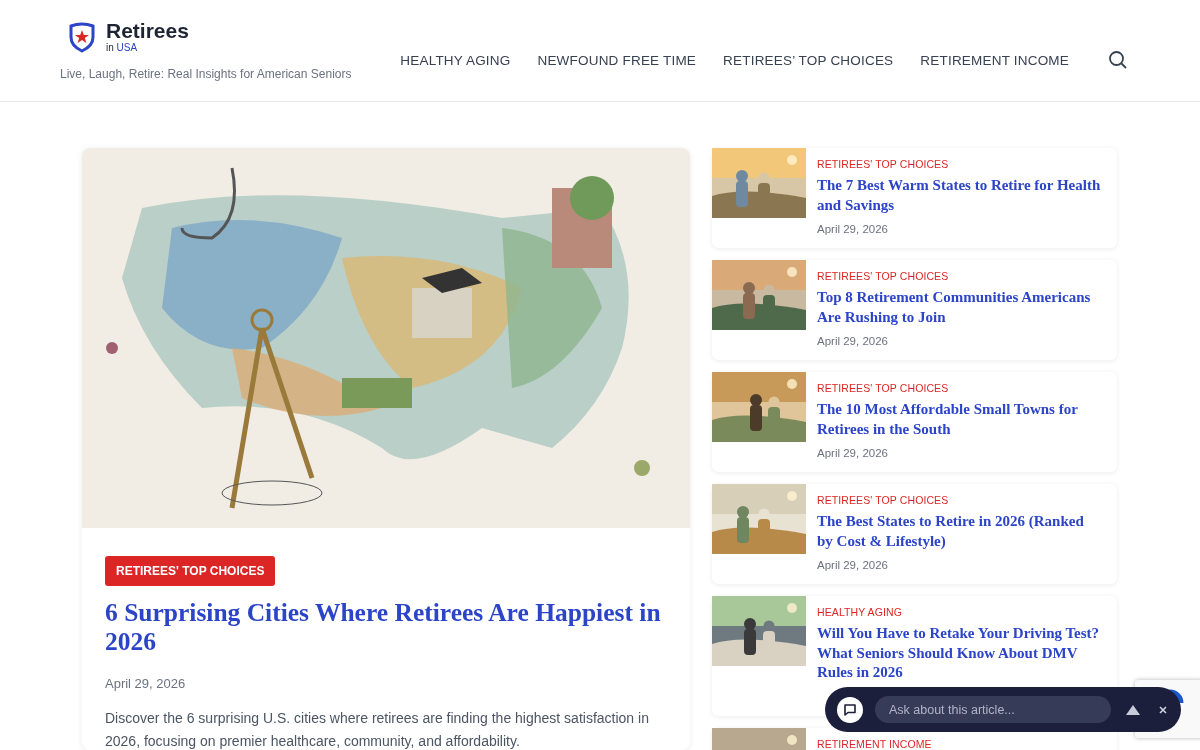 The image size is (1200, 750). What do you see at coordinates (960, 653) in the screenshot?
I see `post-title: Will You Have to Retake Your Driving Test? What Seniors Should Know About DMV Rules in 2026` at bounding box center [960, 653].